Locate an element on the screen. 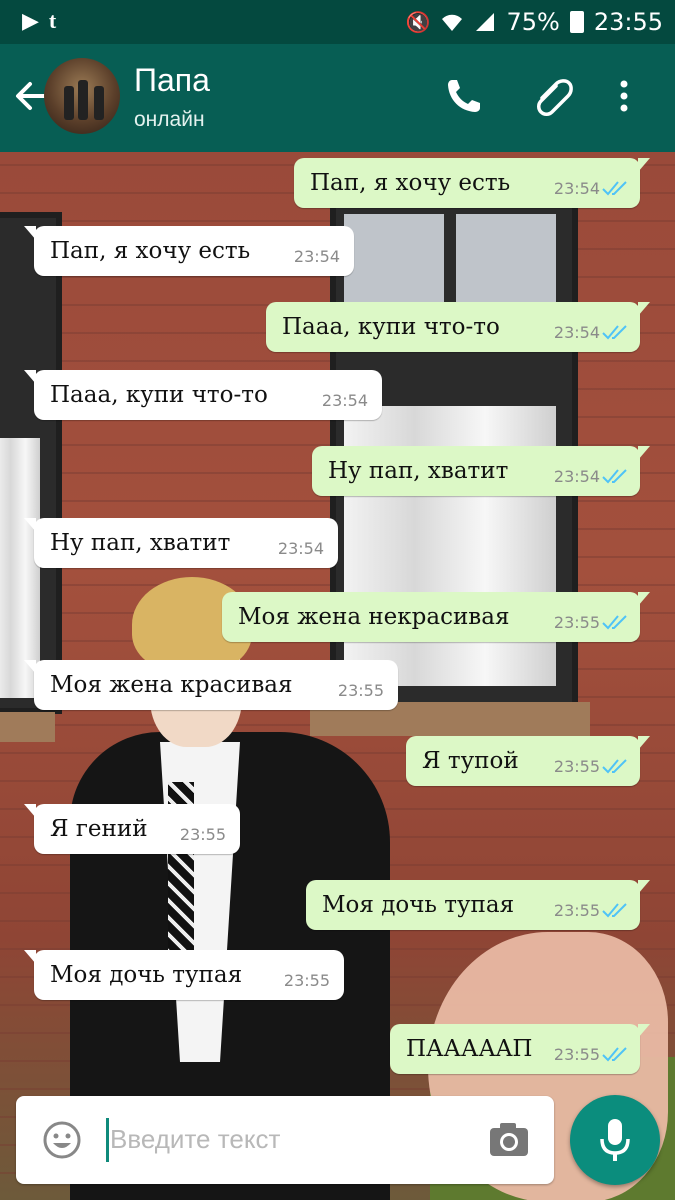 The image size is (675, 1200). message-incoming: Моя дочь тупая 23:55 is located at coordinates (184, 975).